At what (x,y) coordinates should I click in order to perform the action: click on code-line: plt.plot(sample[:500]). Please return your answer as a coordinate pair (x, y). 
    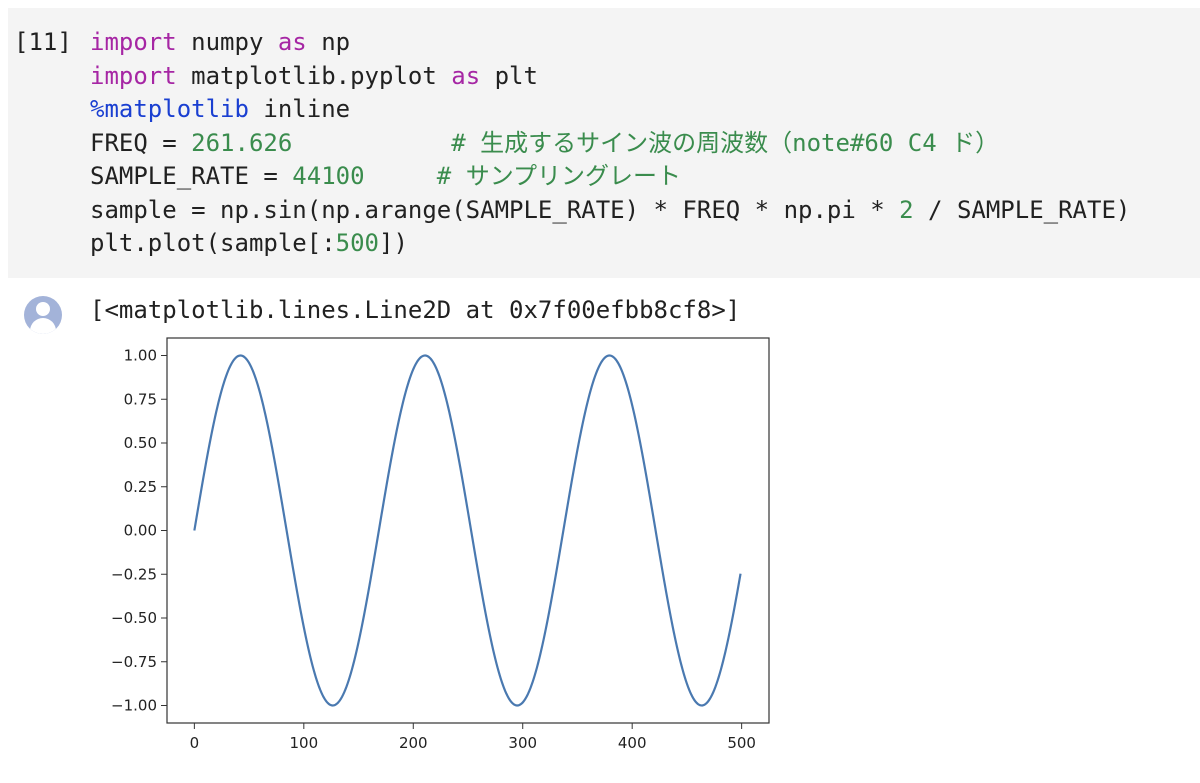
    Looking at the image, I should click on (610, 244).